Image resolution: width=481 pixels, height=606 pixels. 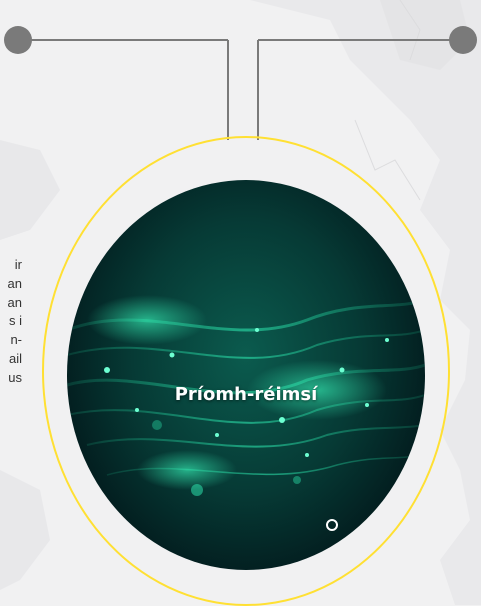 What do you see at coordinates (18, 40) in the screenshot?
I see `left-connector-dot` at bounding box center [18, 40].